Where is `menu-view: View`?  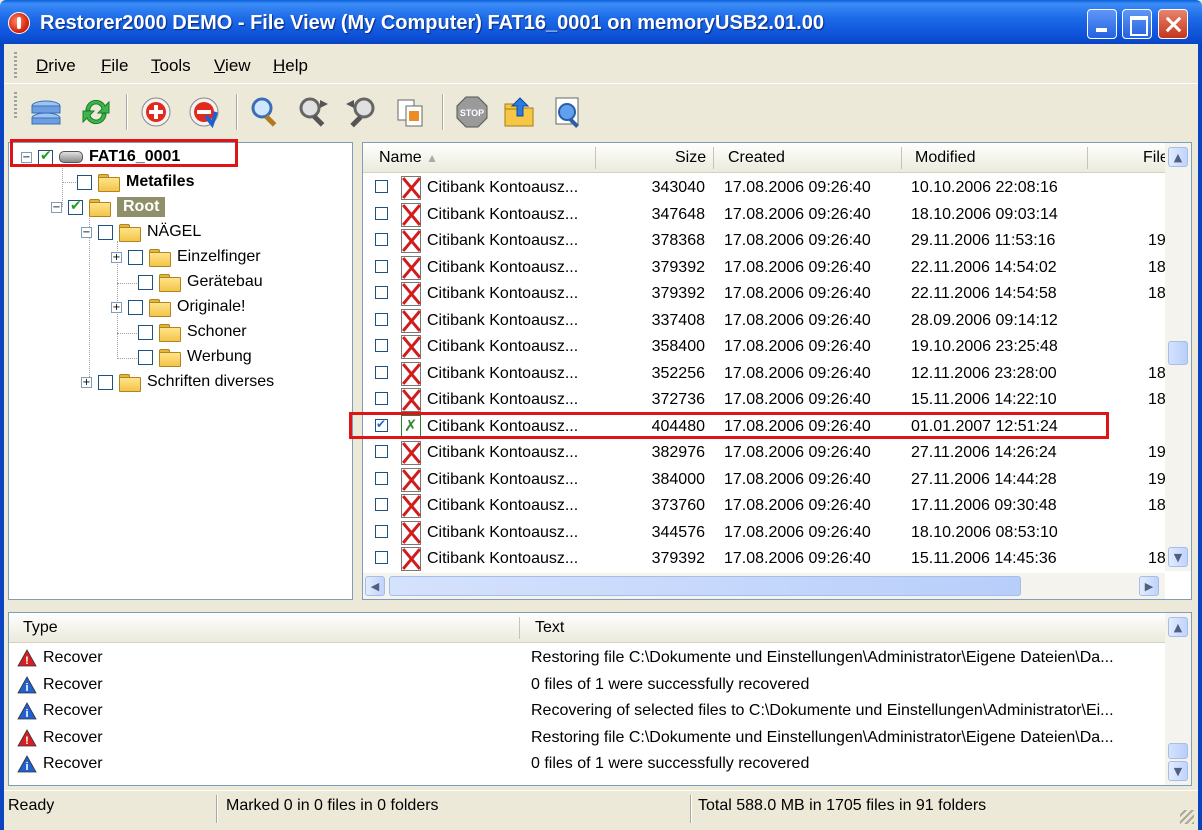 menu-view: View is located at coordinates (232, 66).